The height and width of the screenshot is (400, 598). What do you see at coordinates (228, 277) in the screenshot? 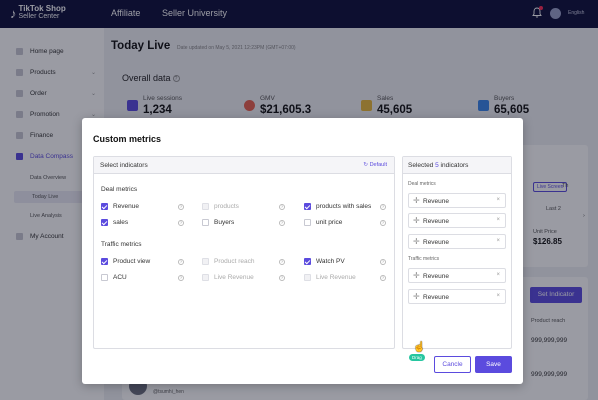
I see `option-live-revenue: Live Revenue` at bounding box center [228, 277].